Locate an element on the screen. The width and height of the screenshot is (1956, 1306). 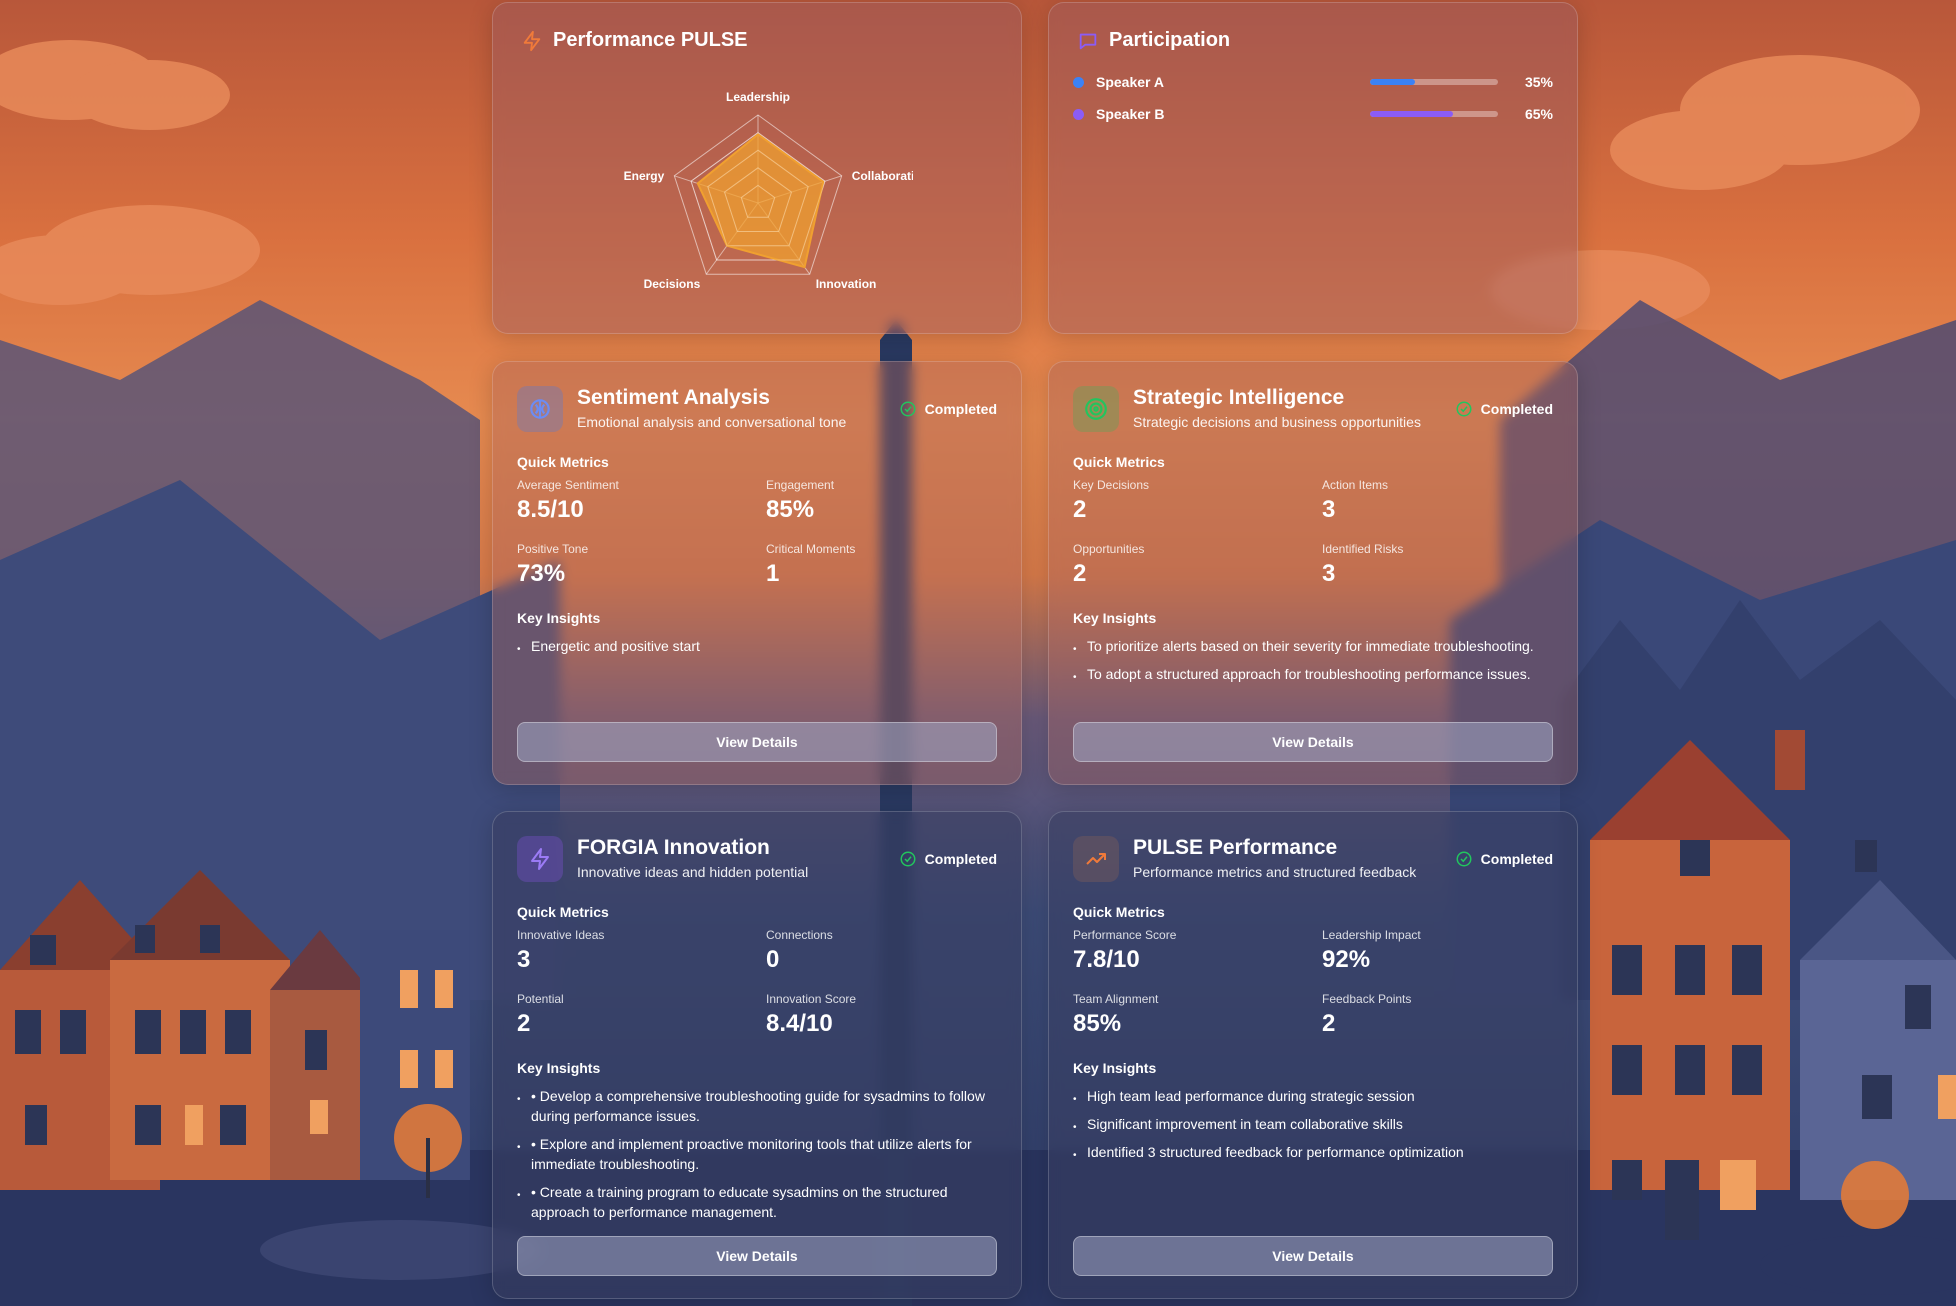
target-icon-badge is located at coordinates (1096, 409).